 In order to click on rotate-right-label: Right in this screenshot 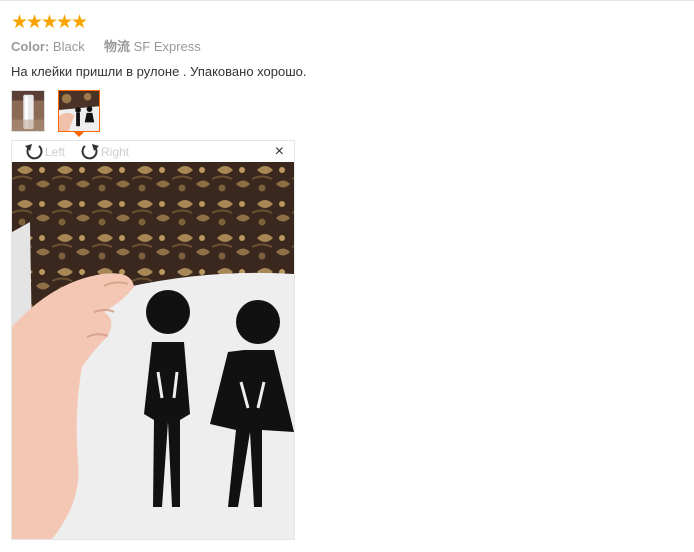, I will do `click(115, 152)`.